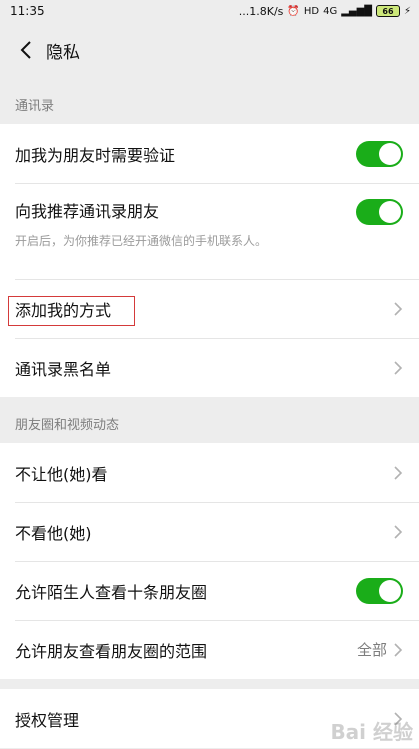  I want to click on section-header-moments: 朋友圈和视频动态, so click(67, 425).